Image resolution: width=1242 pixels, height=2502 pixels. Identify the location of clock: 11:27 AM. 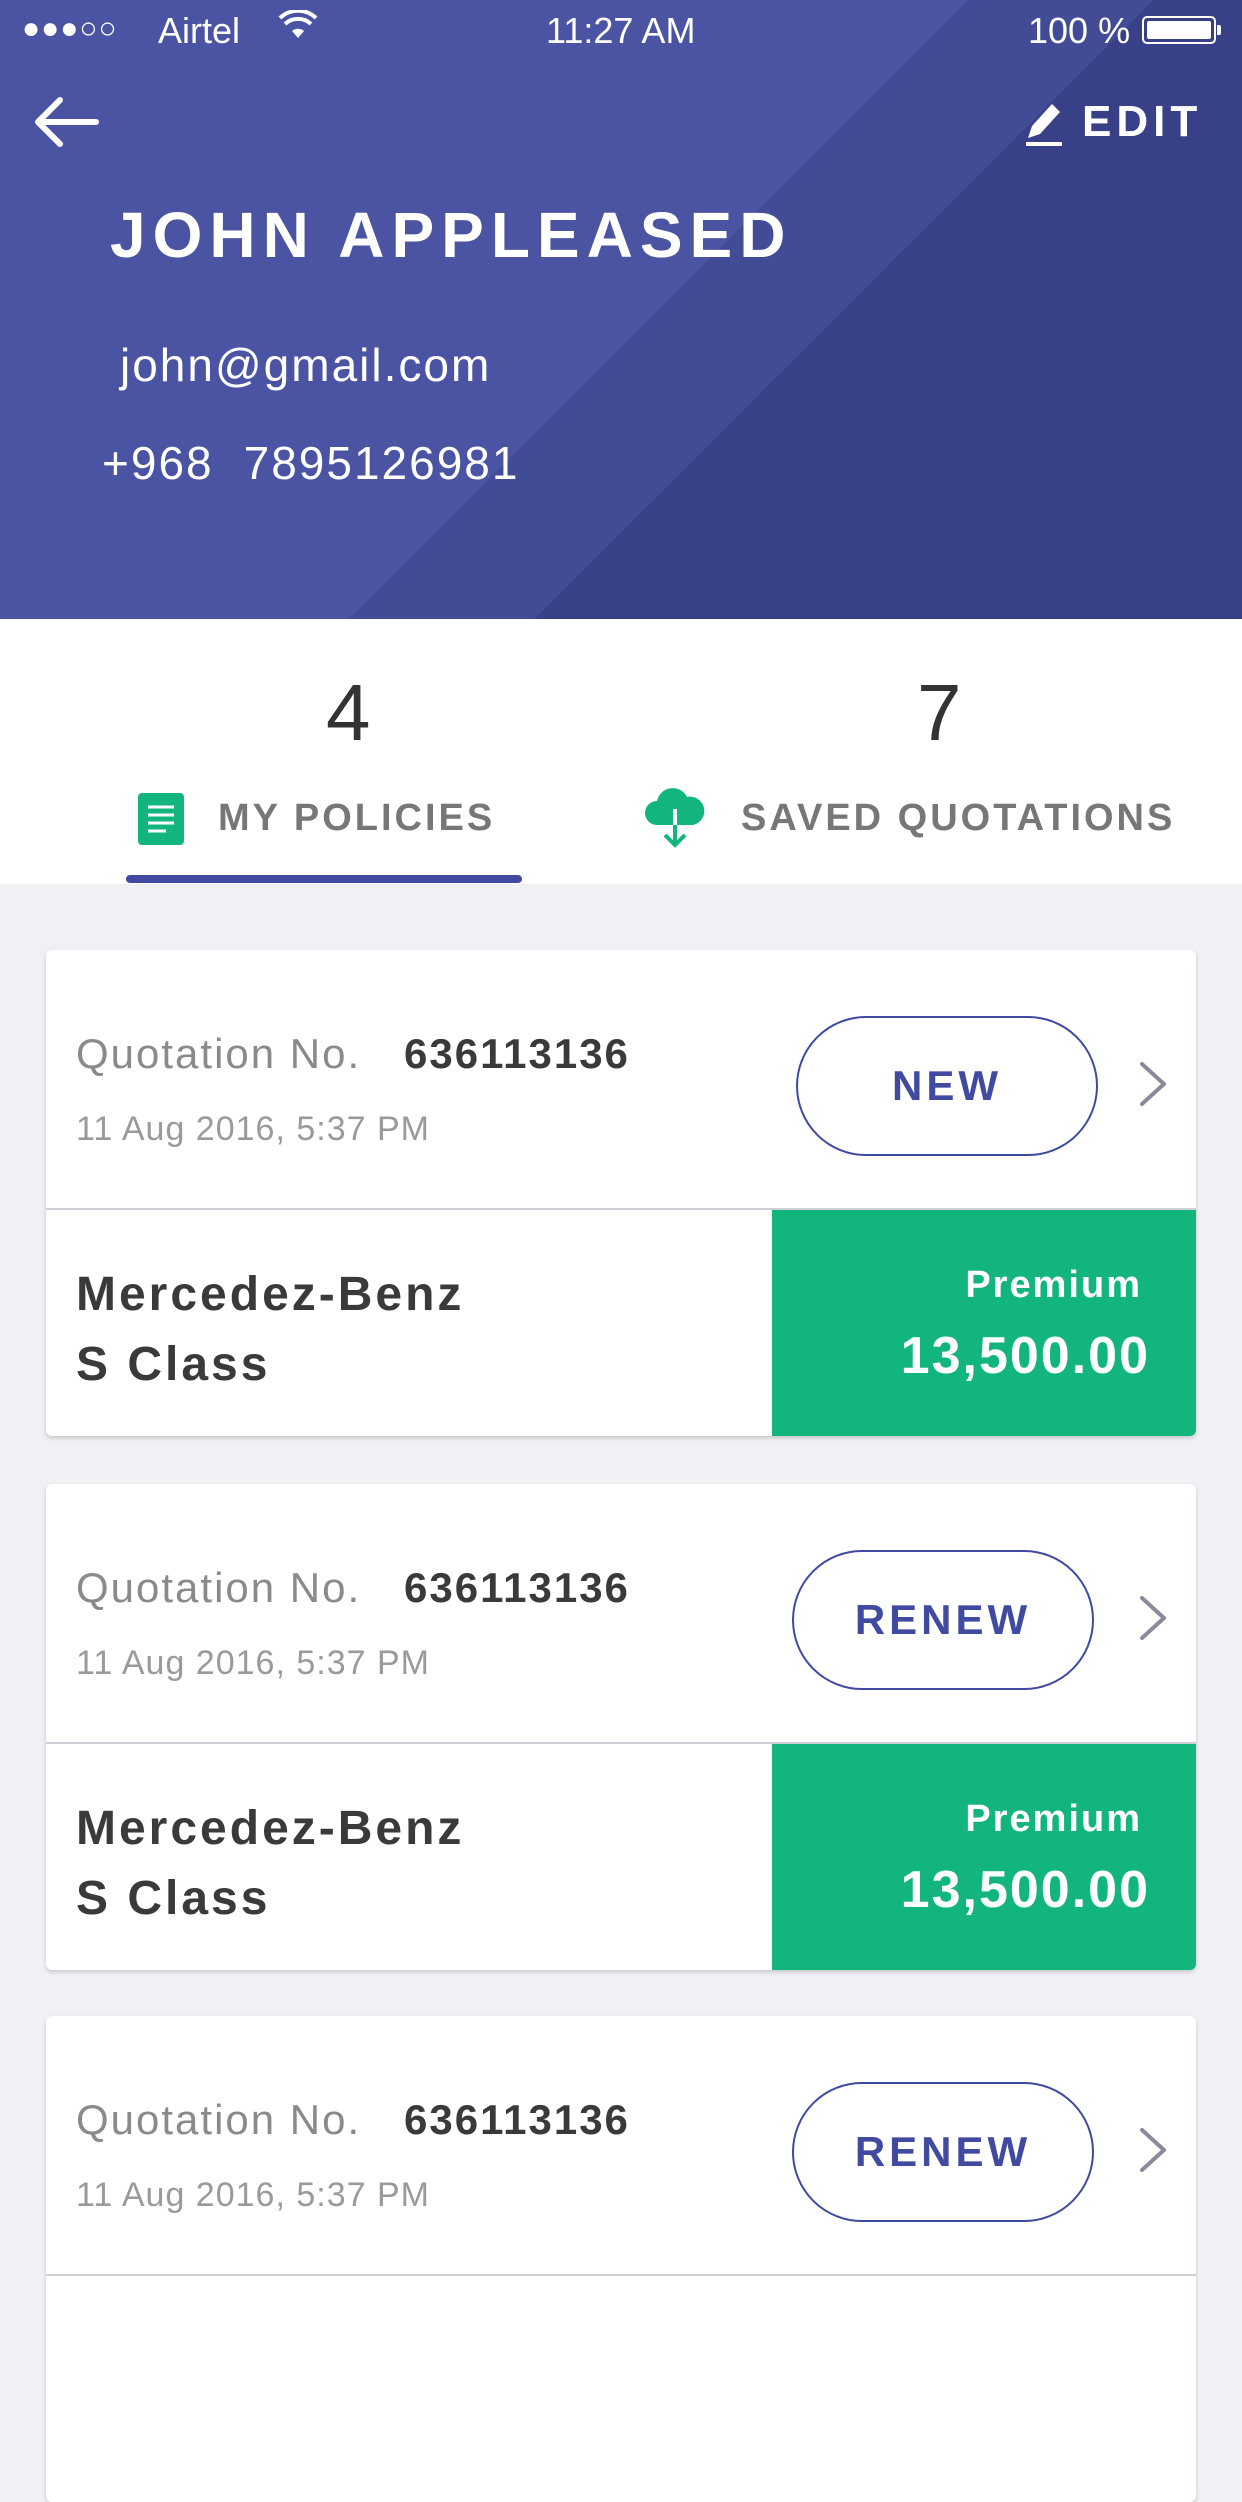
(621, 30).